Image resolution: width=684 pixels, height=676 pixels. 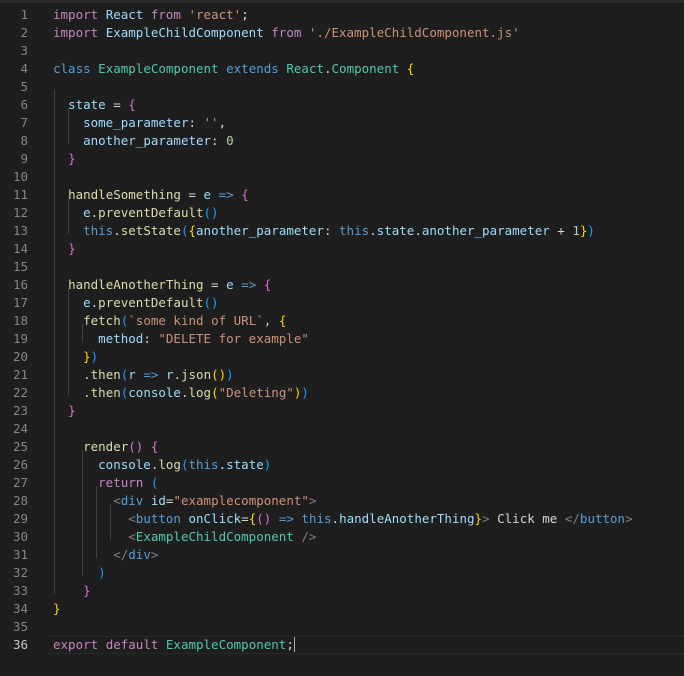 What do you see at coordinates (158, 518) in the screenshot?
I see `tag-name-token: button` at bounding box center [158, 518].